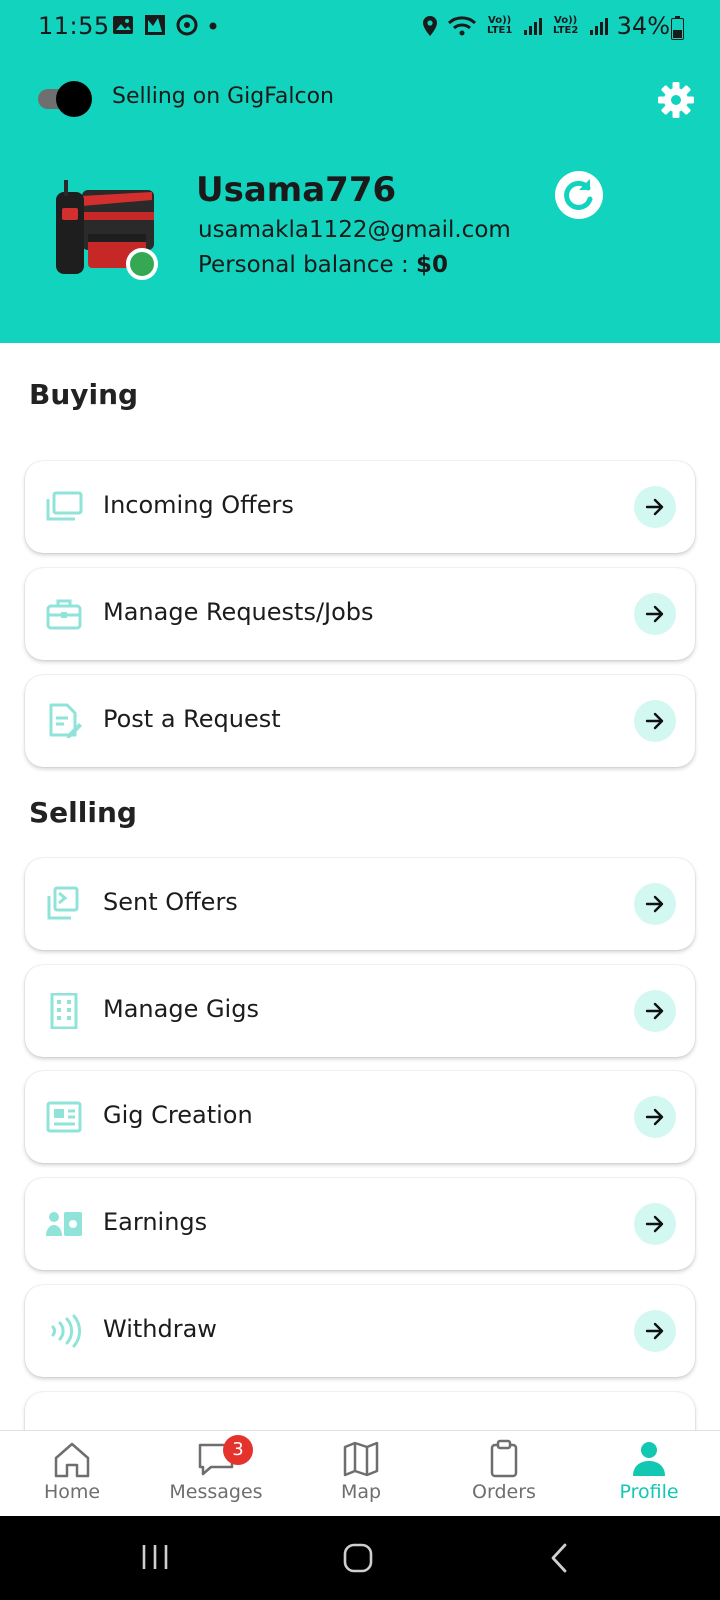 The image size is (720, 1600). I want to click on clipboard-icon, so click(504, 1458).